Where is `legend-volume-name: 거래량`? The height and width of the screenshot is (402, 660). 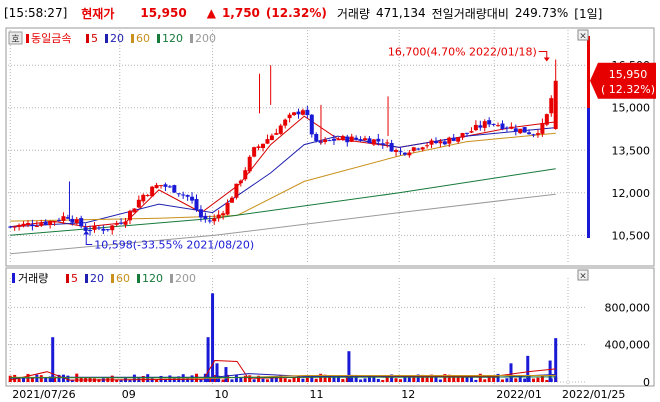 legend-volume-name: 거래량 is located at coordinates (33, 278).